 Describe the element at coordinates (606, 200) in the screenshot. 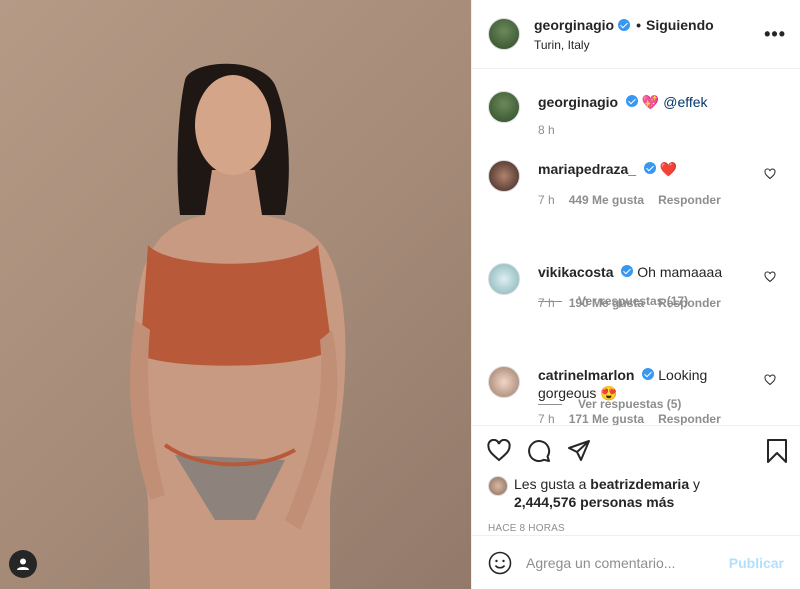

I see `comment-likes: 449 Me gusta` at that location.